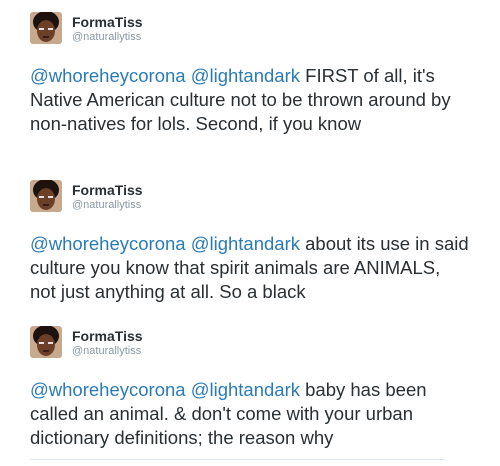 The height and width of the screenshot is (466, 500). What do you see at coordinates (237, 459) in the screenshot?
I see `divider` at bounding box center [237, 459].